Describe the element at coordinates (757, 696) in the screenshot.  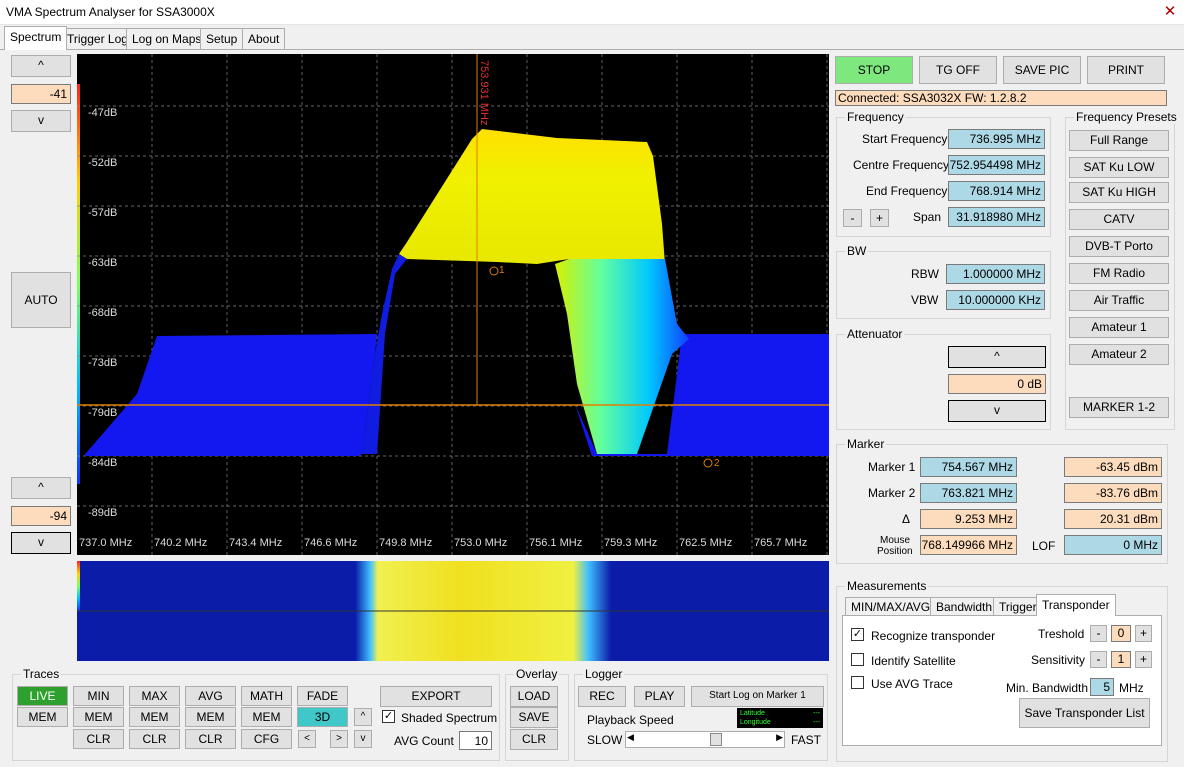
I see `start-log-button: Start Log on Marker 1` at that location.